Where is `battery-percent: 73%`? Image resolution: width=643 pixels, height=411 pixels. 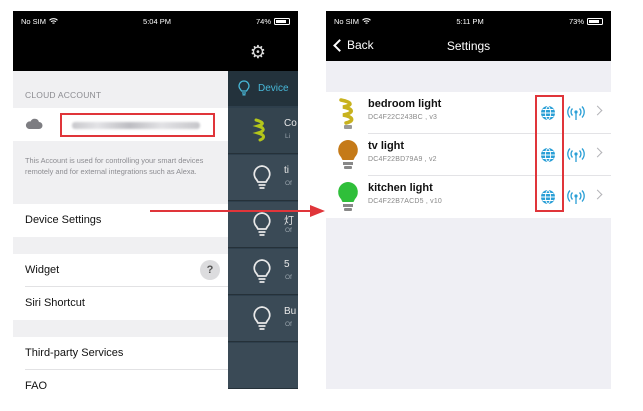 battery-percent: 73% is located at coordinates (576, 21).